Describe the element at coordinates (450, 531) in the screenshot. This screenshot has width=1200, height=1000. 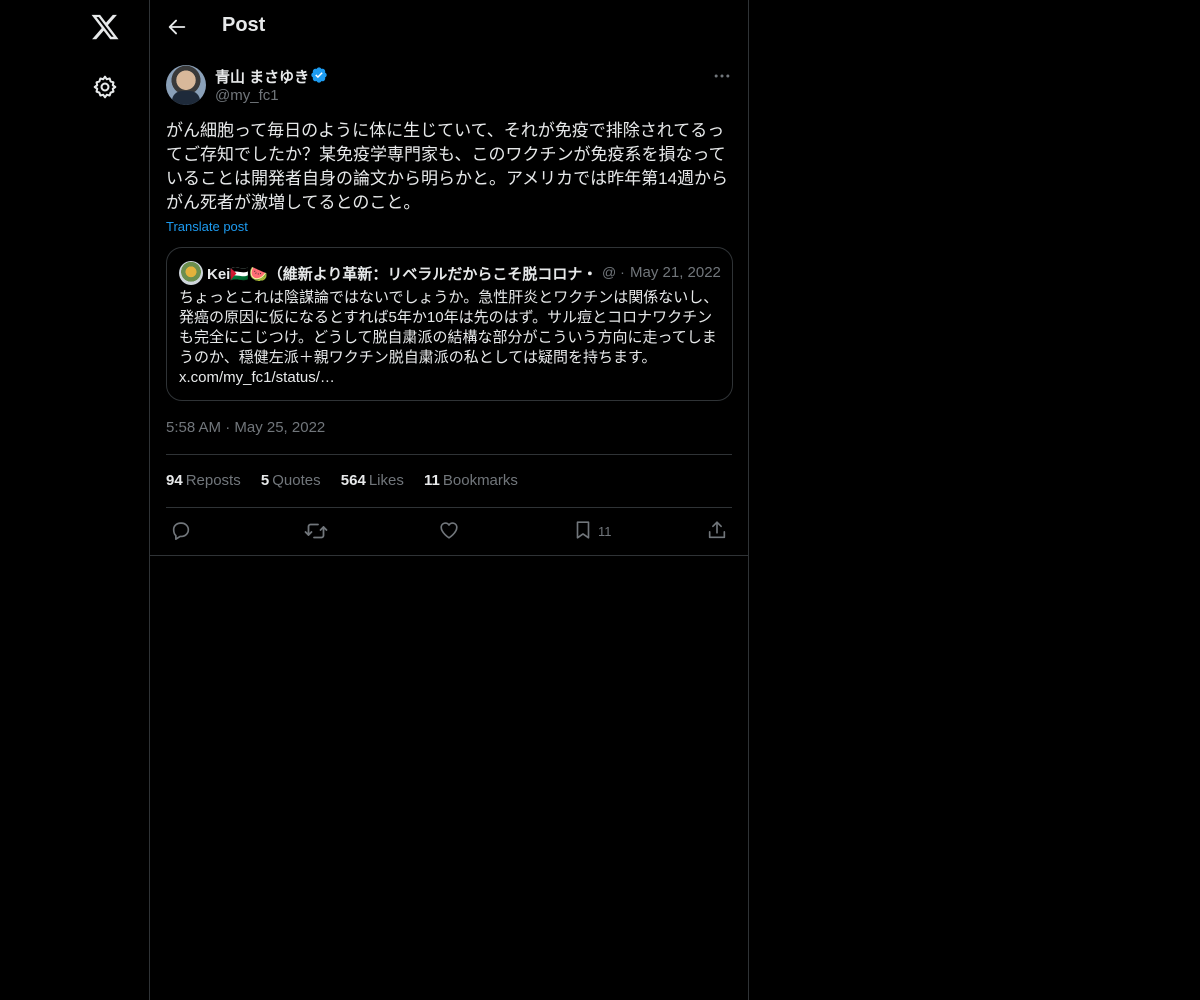
I see `like-icon` at that location.